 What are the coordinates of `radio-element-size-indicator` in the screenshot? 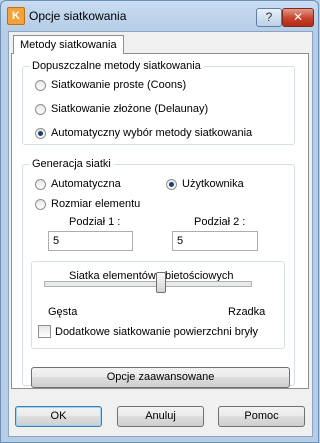 It's located at (40, 204).